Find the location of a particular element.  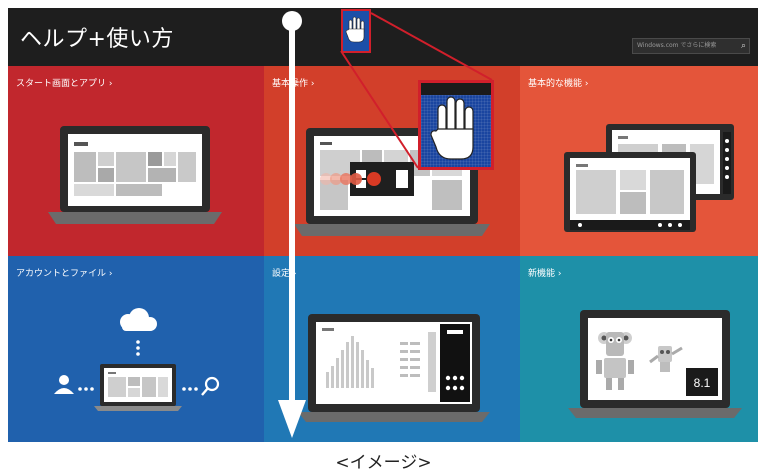

hand-cursor-highlight is located at coordinates (356, 31).